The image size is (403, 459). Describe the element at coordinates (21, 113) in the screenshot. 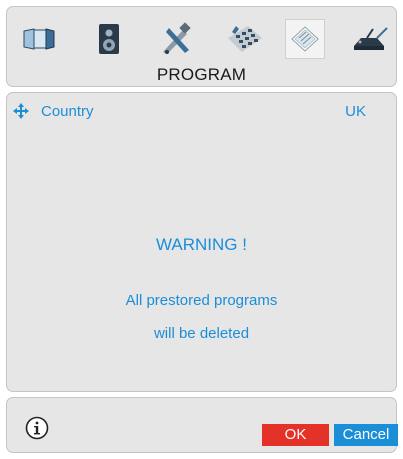

I see `move-arrows-icon` at that location.